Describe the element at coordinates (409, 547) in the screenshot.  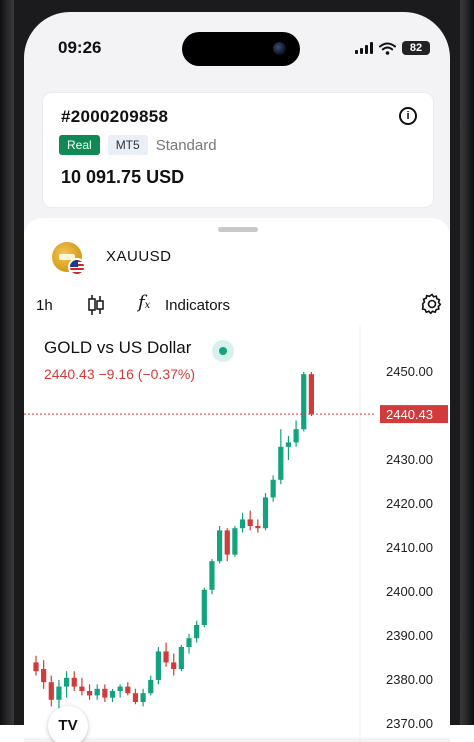
I see `y-tick-label: 2410.00` at that location.